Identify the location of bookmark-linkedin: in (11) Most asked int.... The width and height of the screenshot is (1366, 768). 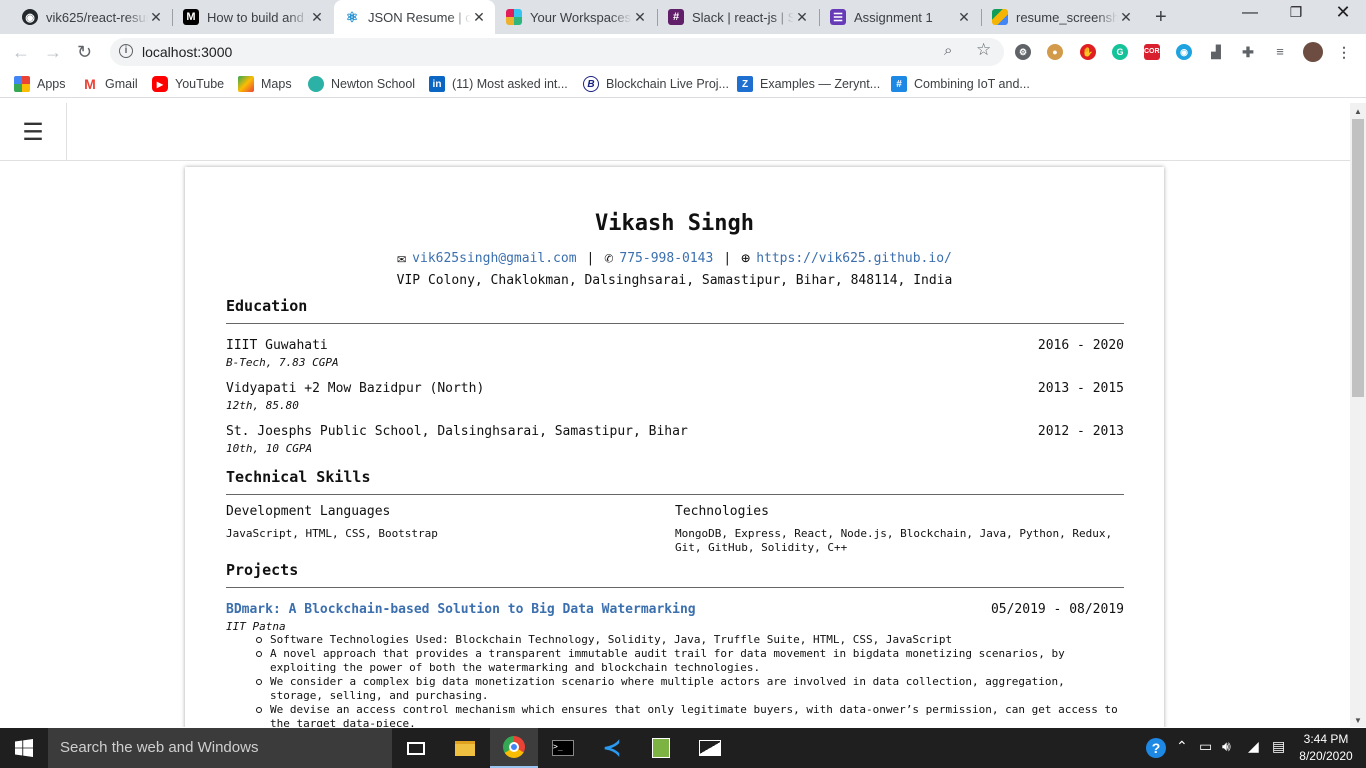
(498, 84).